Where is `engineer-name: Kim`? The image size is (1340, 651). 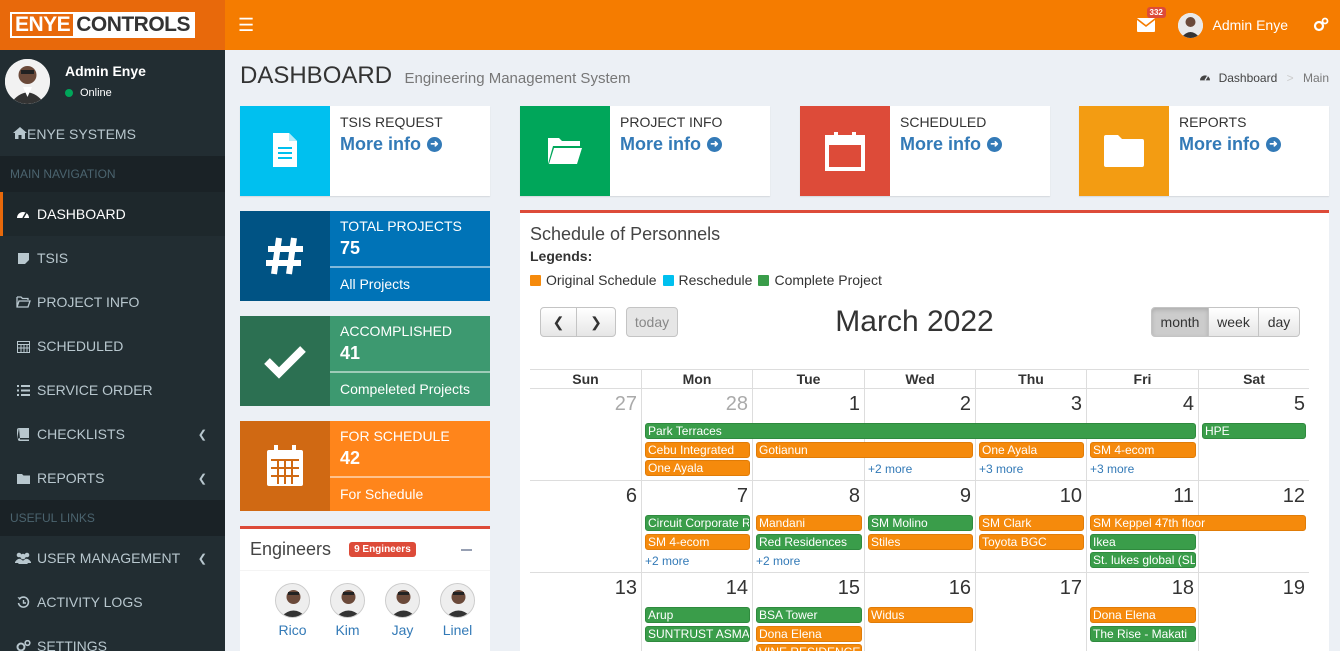 engineer-name: Kim is located at coordinates (347, 630).